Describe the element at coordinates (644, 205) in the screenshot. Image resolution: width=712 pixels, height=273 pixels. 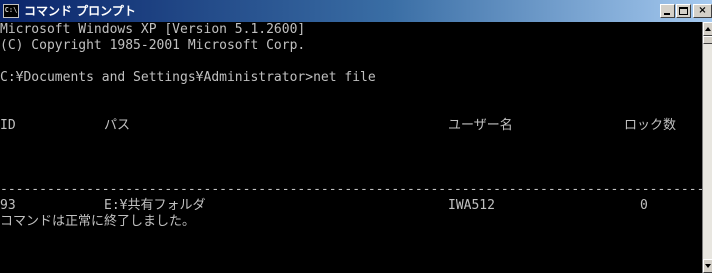
I see `row-locks: 0` at that location.